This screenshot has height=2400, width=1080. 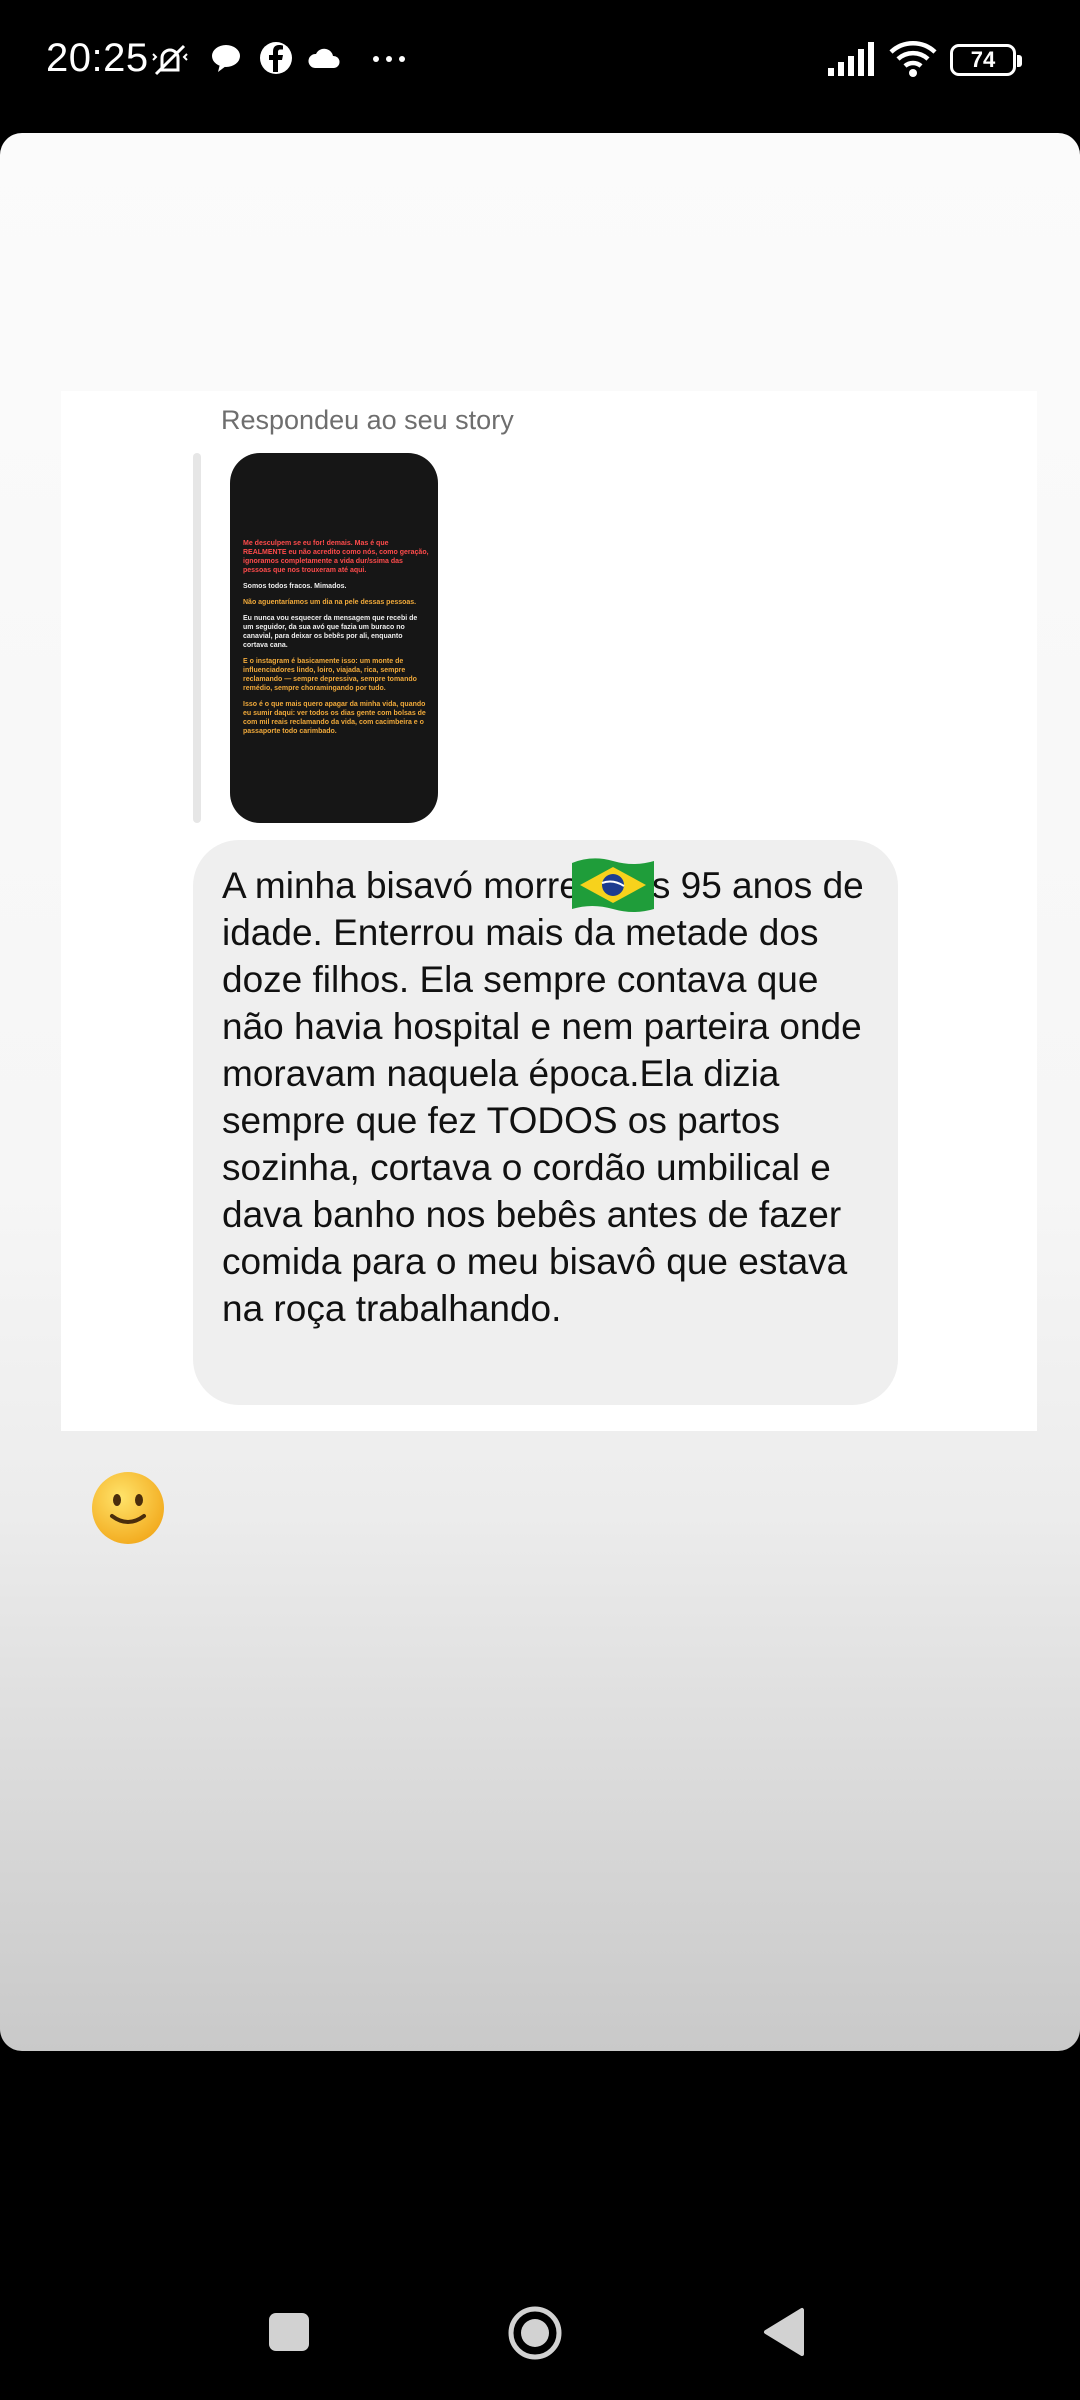 What do you see at coordinates (613, 885) in the screenshot?
I see `brazil-flag-icon` at bounding box center [613, 885].